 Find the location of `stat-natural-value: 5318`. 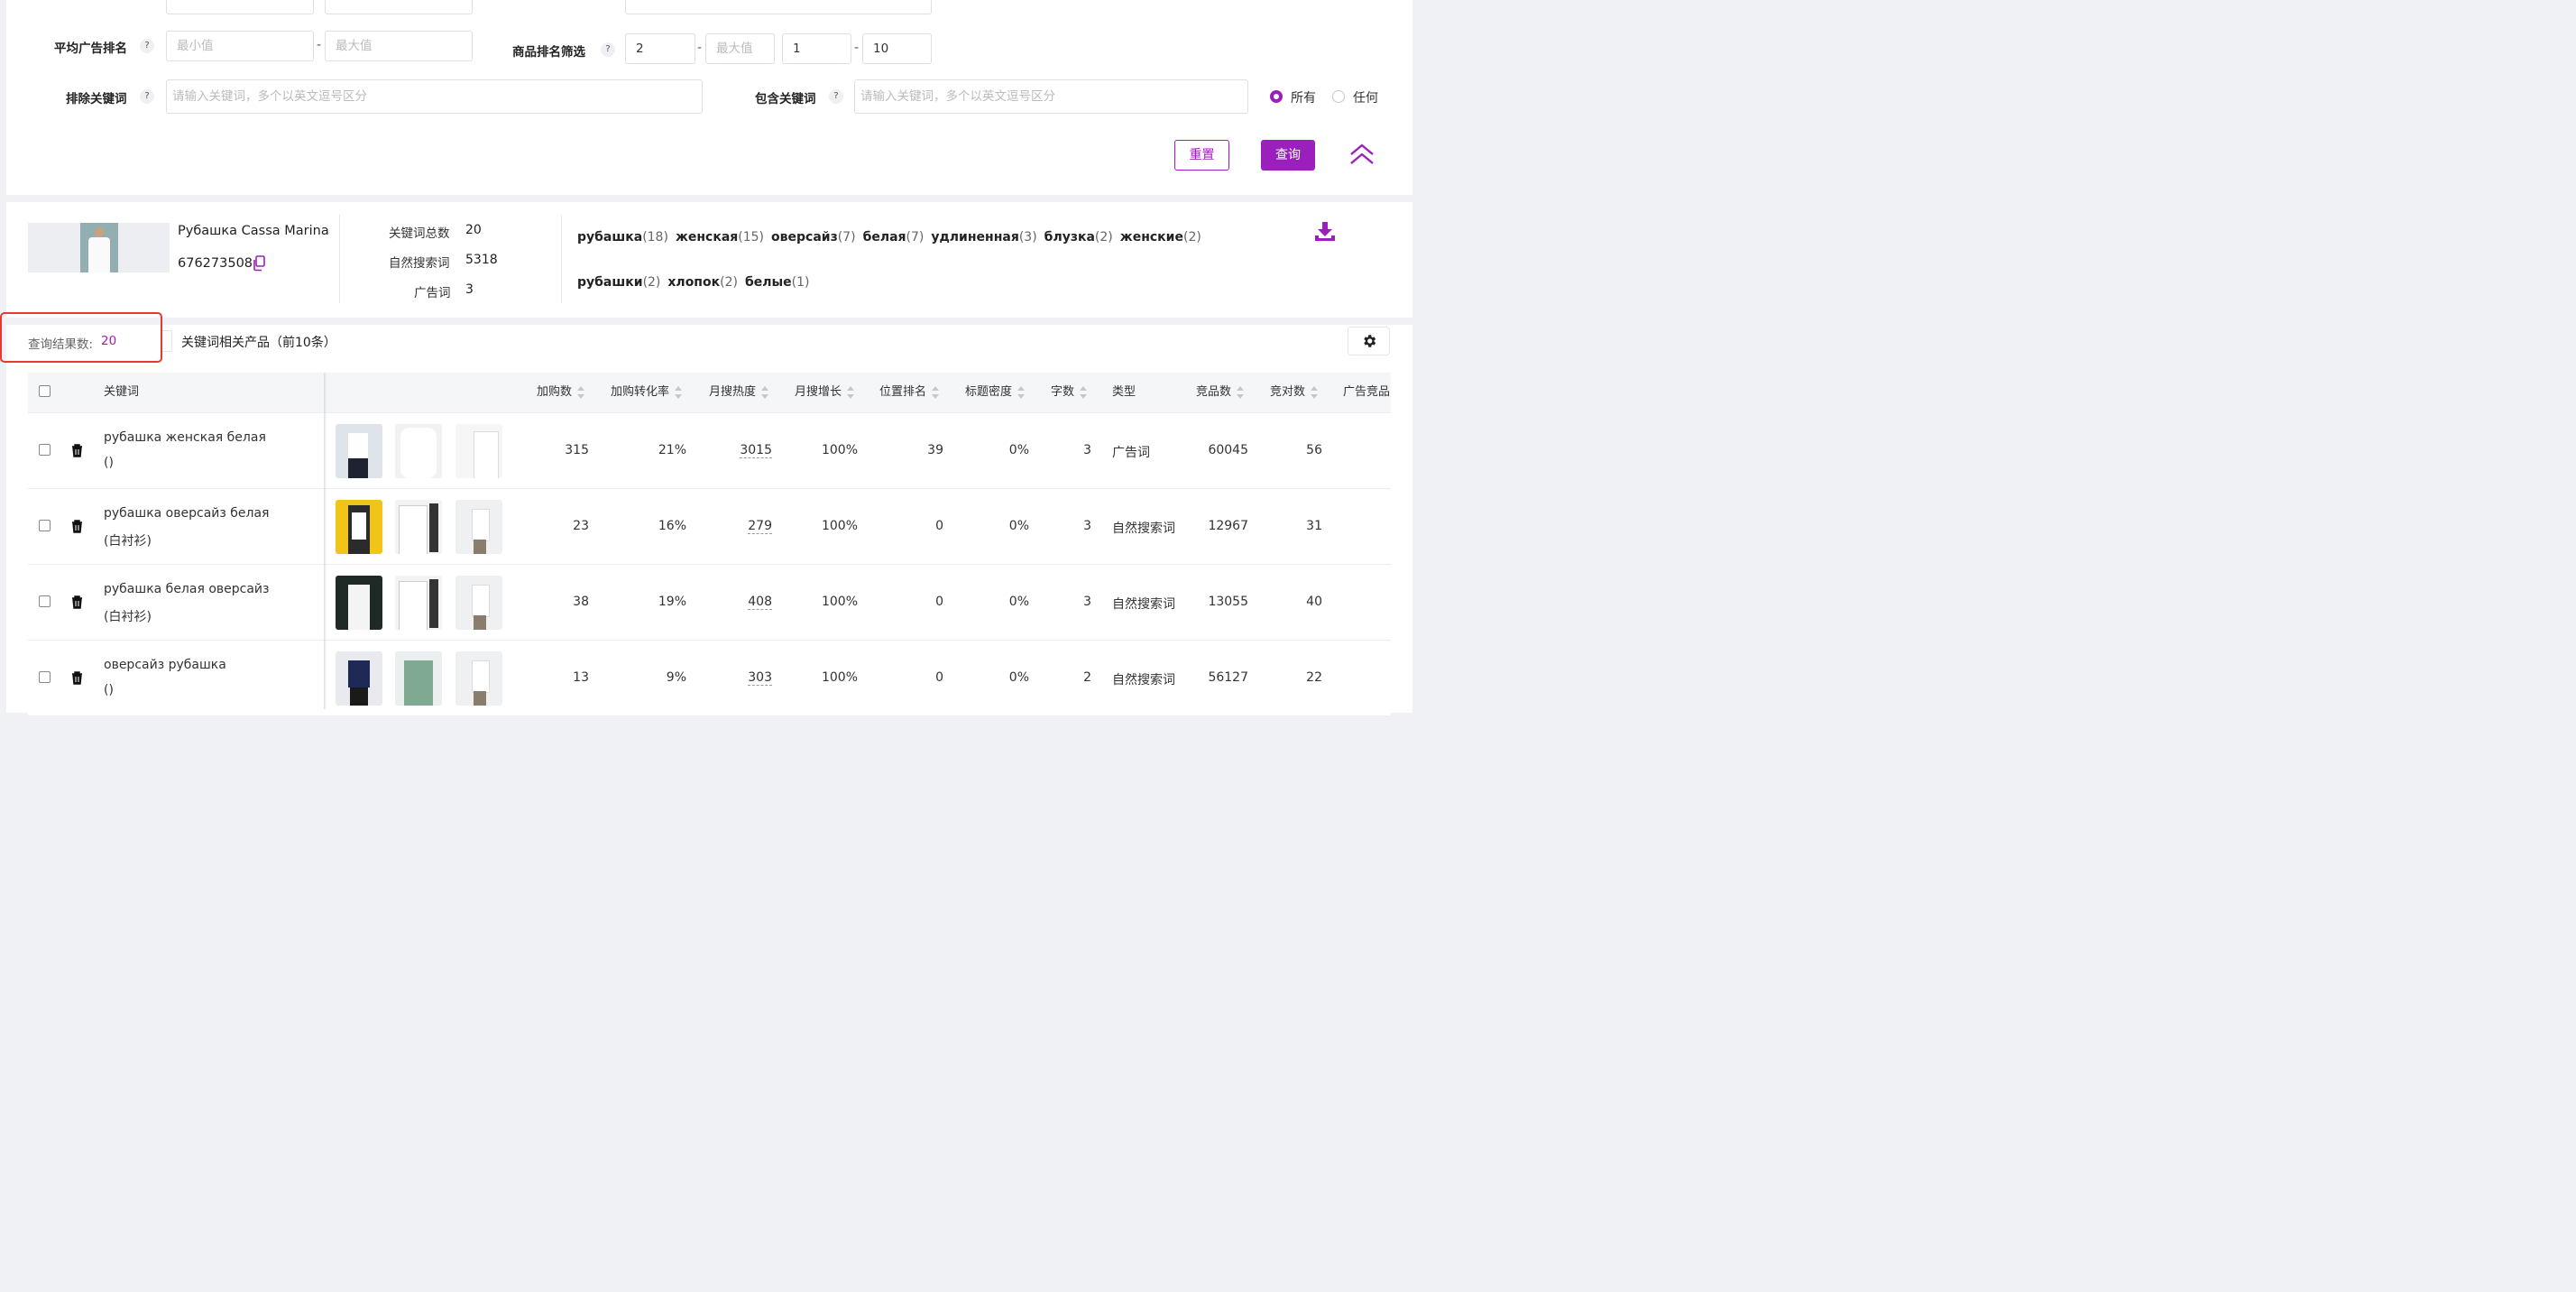

stat-natural-value: 5318 is located at coordinates (481, 260).